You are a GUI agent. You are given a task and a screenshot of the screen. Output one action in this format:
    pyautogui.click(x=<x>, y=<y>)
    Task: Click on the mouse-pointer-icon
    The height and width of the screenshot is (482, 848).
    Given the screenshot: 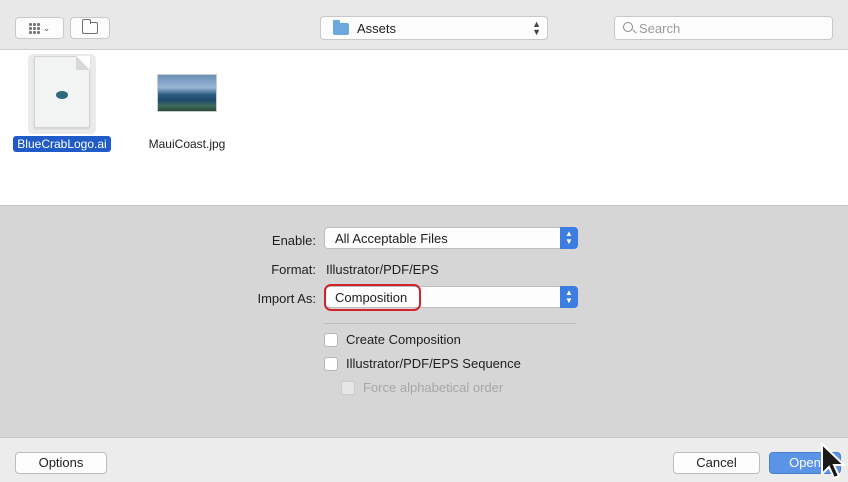 What is the action you would take?
    pyautogui.click(x=834, y=460)
    